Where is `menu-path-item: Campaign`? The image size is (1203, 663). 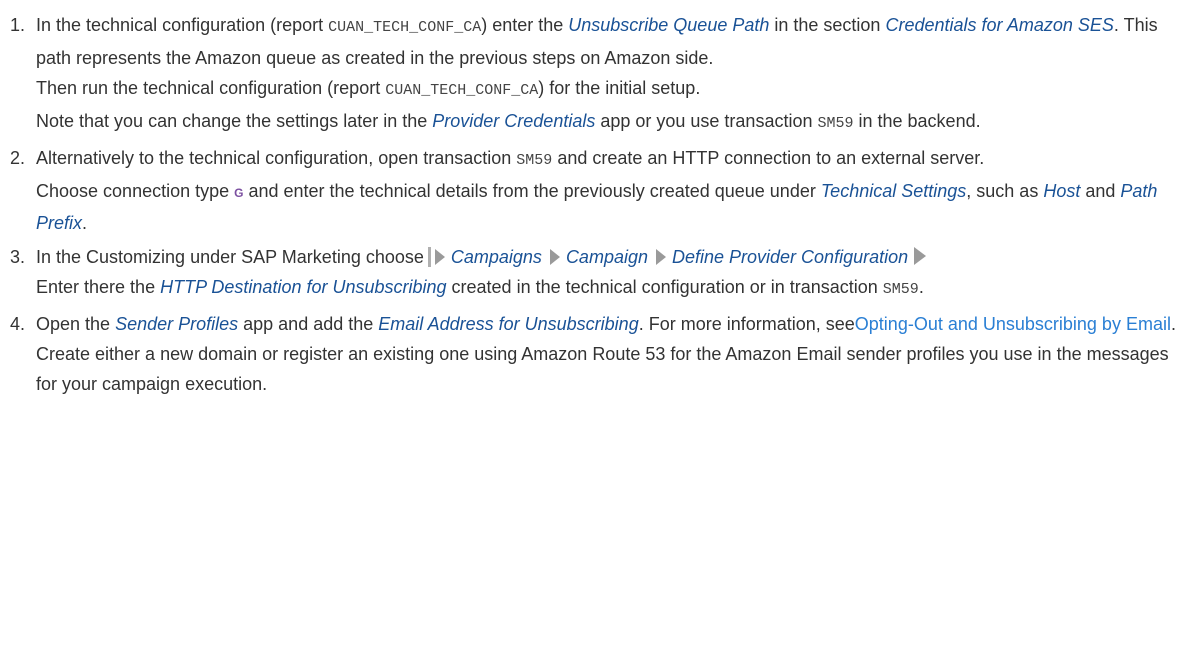 menu-path-item: Campaign is located at coordinates (606, 257).